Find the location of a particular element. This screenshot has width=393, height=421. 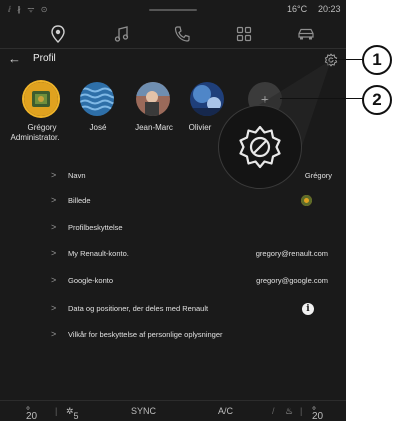

temp-left: 20 ° is located at coordinates (31, 413).